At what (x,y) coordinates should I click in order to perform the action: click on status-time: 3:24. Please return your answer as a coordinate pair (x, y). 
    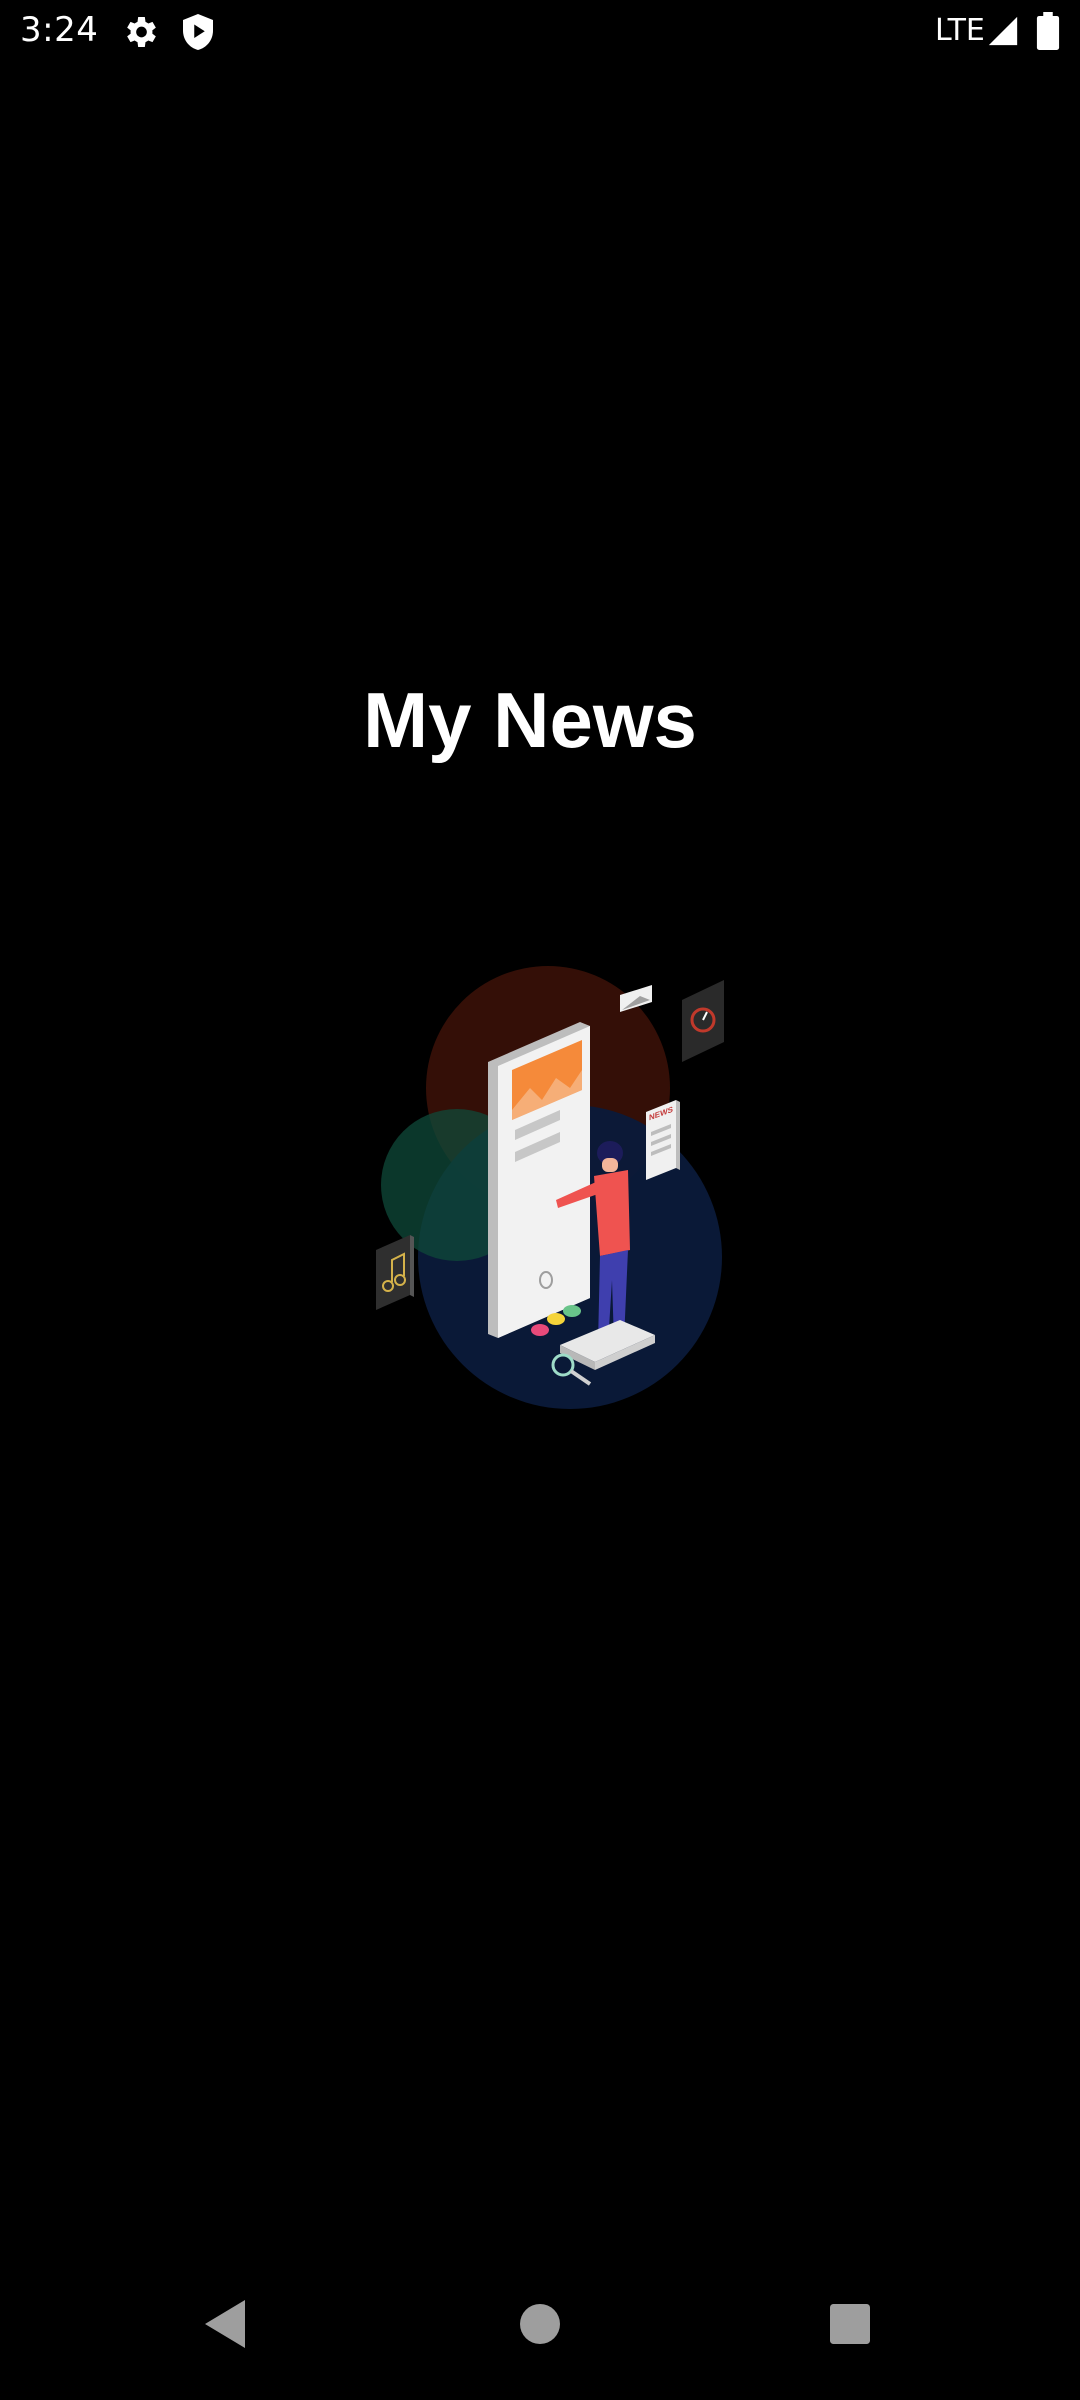
    Looking at the image, I should click on (59, 30).